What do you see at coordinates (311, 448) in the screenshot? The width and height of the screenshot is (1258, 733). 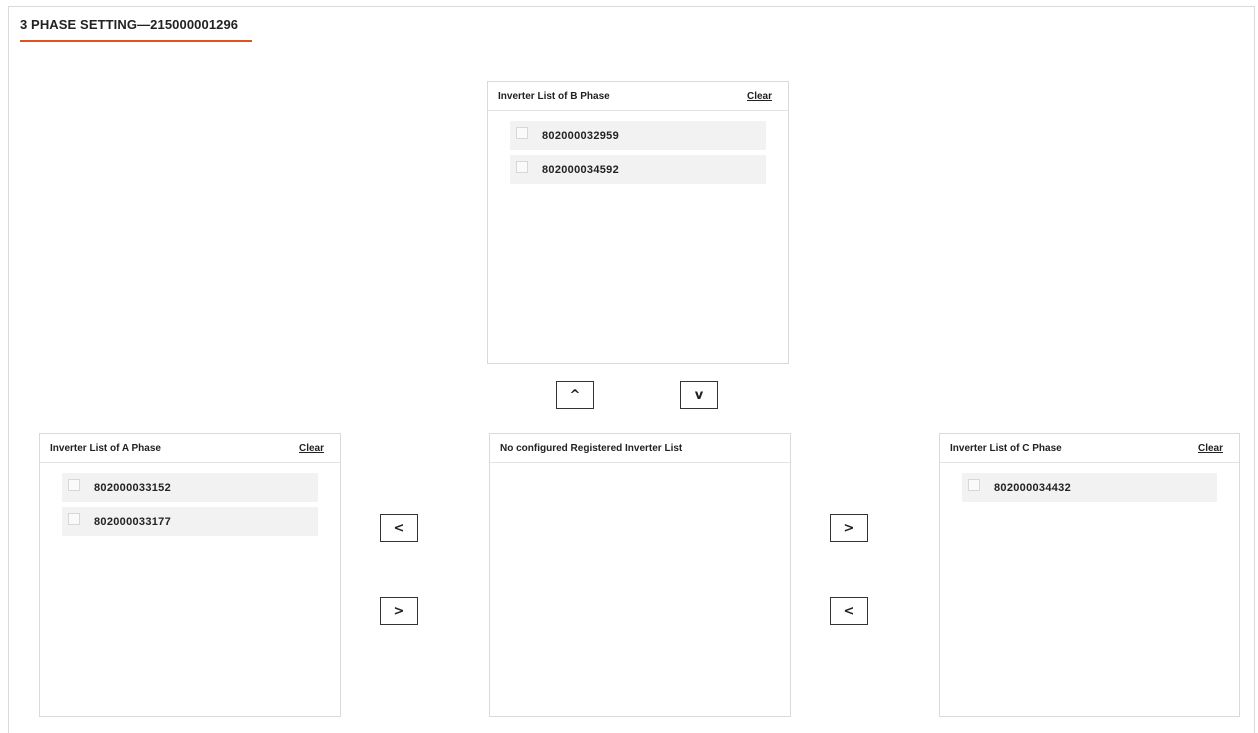 I see `a-phase-clear-link: Clear` at bounding box center [311, 448].